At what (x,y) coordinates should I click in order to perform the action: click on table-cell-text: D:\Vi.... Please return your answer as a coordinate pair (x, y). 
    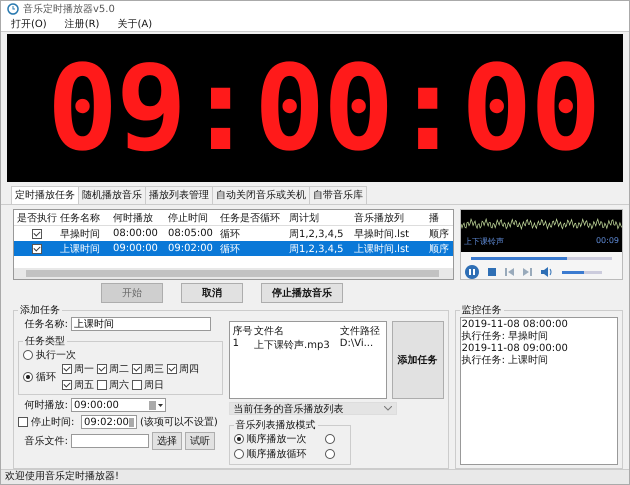
    Looking at the image, I should click on (357, 344).